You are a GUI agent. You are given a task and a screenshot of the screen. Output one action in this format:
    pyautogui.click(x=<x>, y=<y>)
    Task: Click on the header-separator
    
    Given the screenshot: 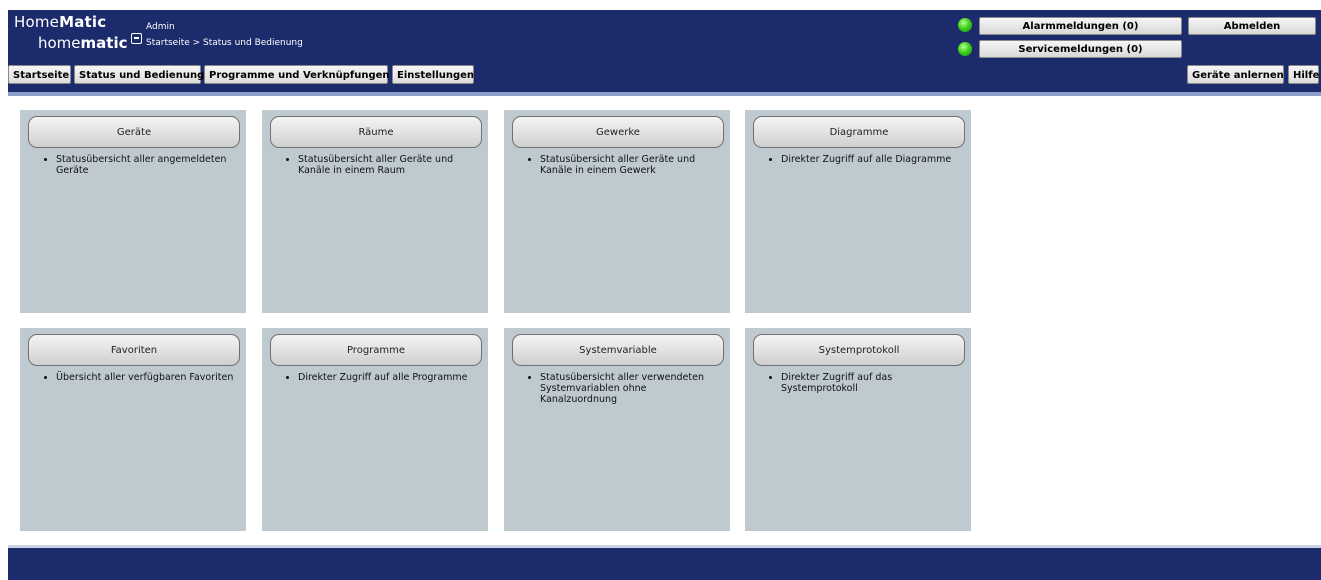 What is the action you would take?
    pyautogui.click(x=664, y=94)
    